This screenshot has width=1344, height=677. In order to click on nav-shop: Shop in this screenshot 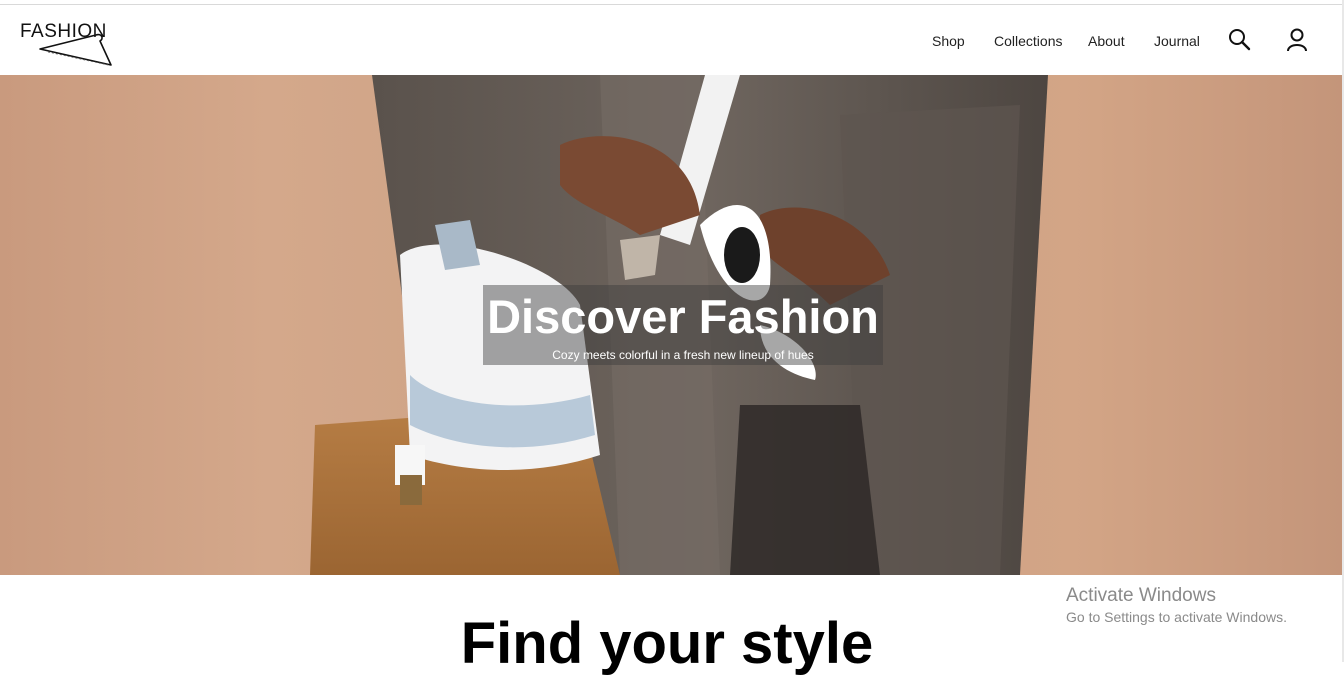, I will do `click(948, 41)`.